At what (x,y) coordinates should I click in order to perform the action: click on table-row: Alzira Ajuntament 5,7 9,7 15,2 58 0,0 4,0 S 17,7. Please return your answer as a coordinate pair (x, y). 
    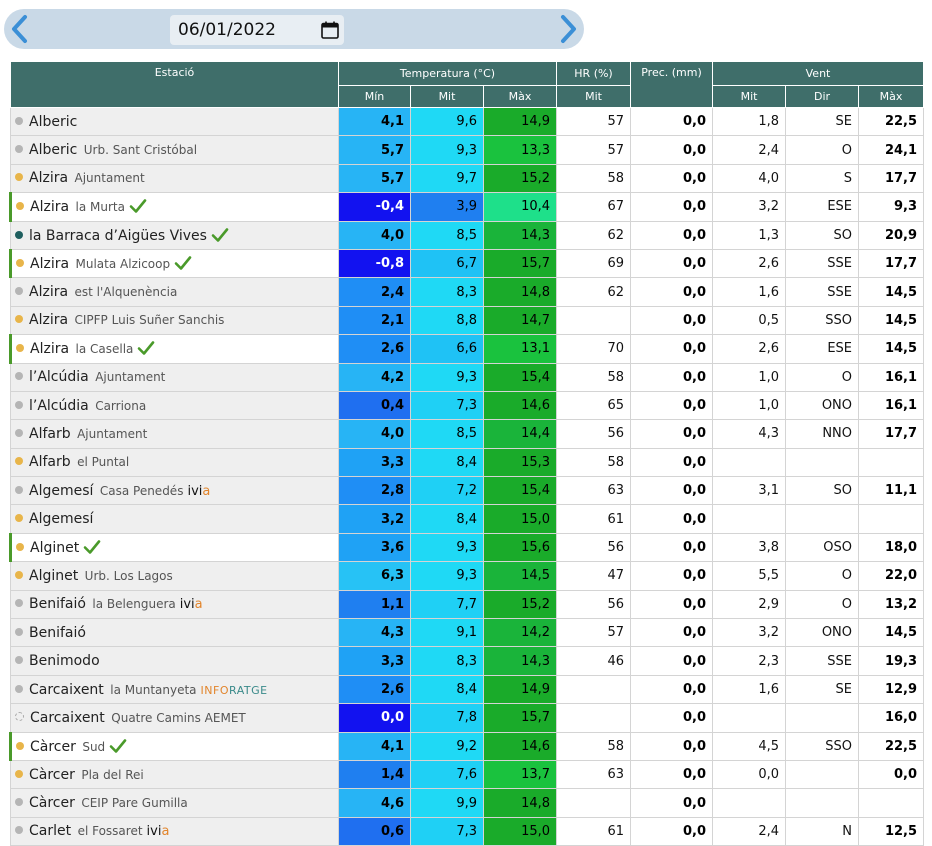
    Looking at the image, I should click on (467, 178).